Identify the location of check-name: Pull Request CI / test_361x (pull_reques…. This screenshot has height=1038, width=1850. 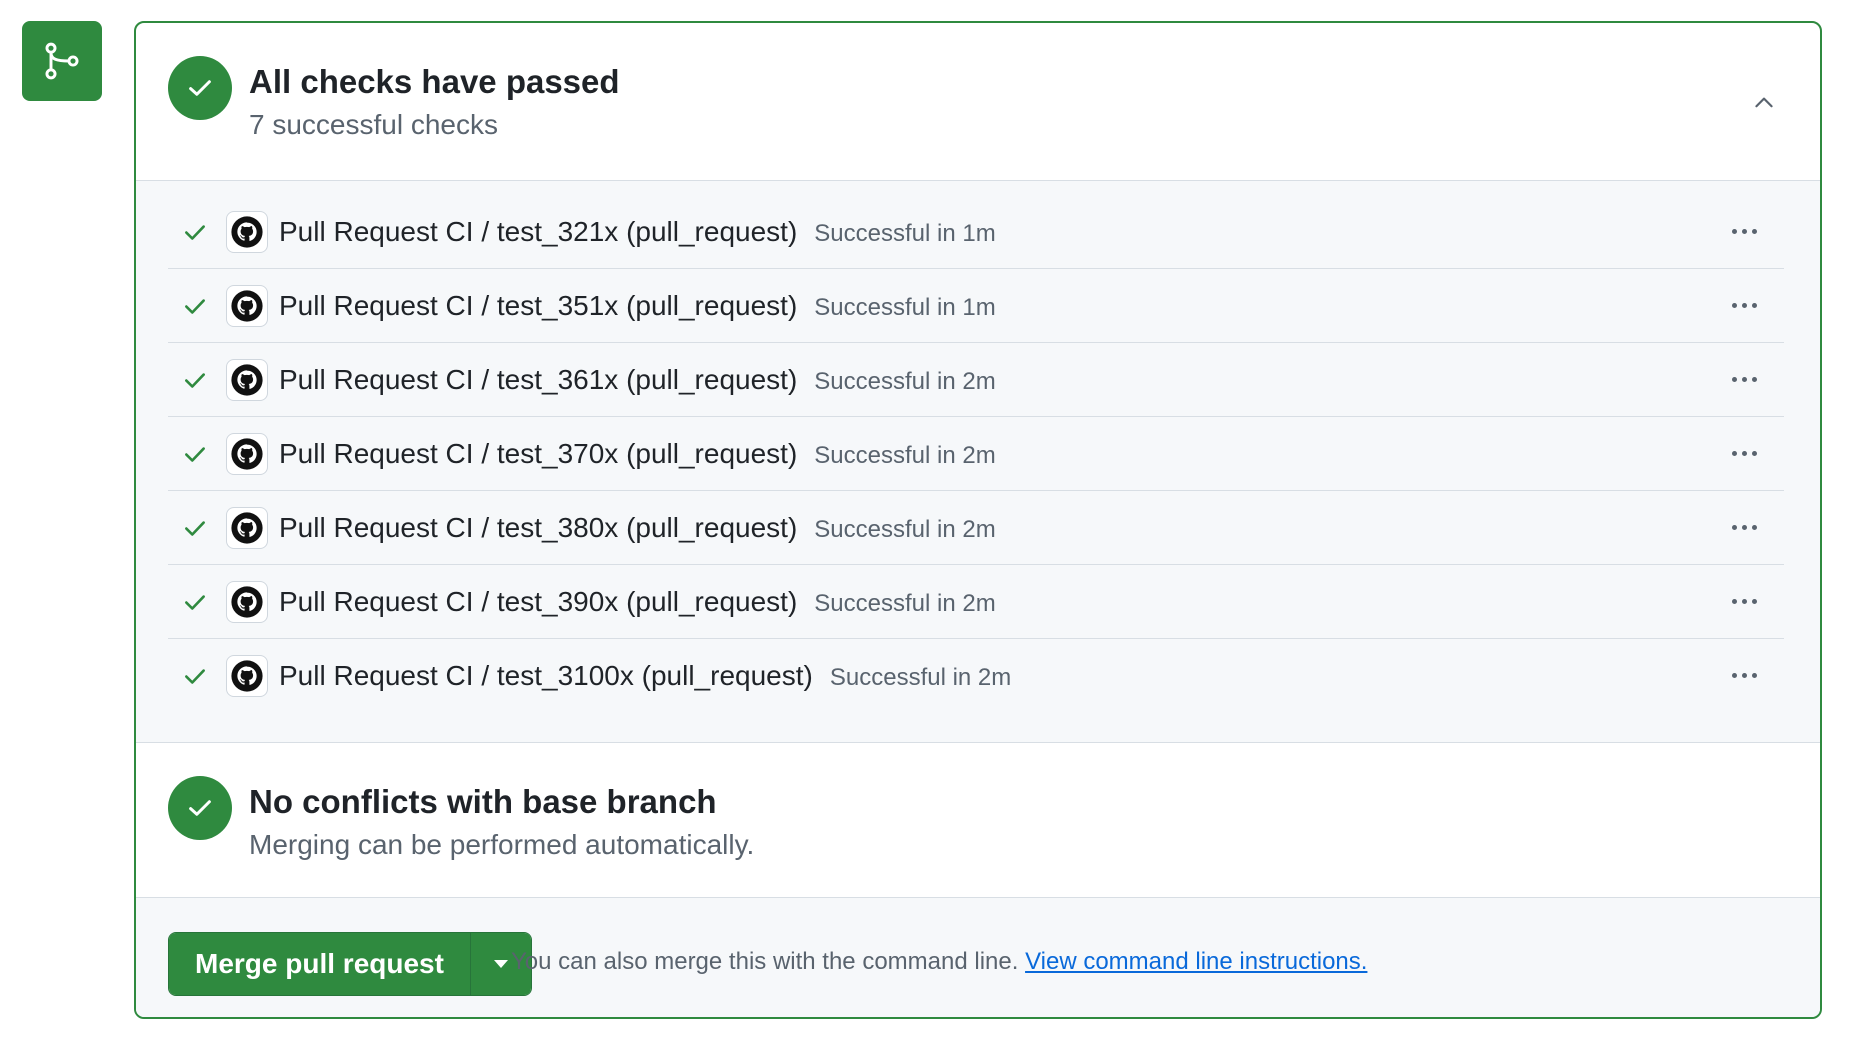
(538, 380).